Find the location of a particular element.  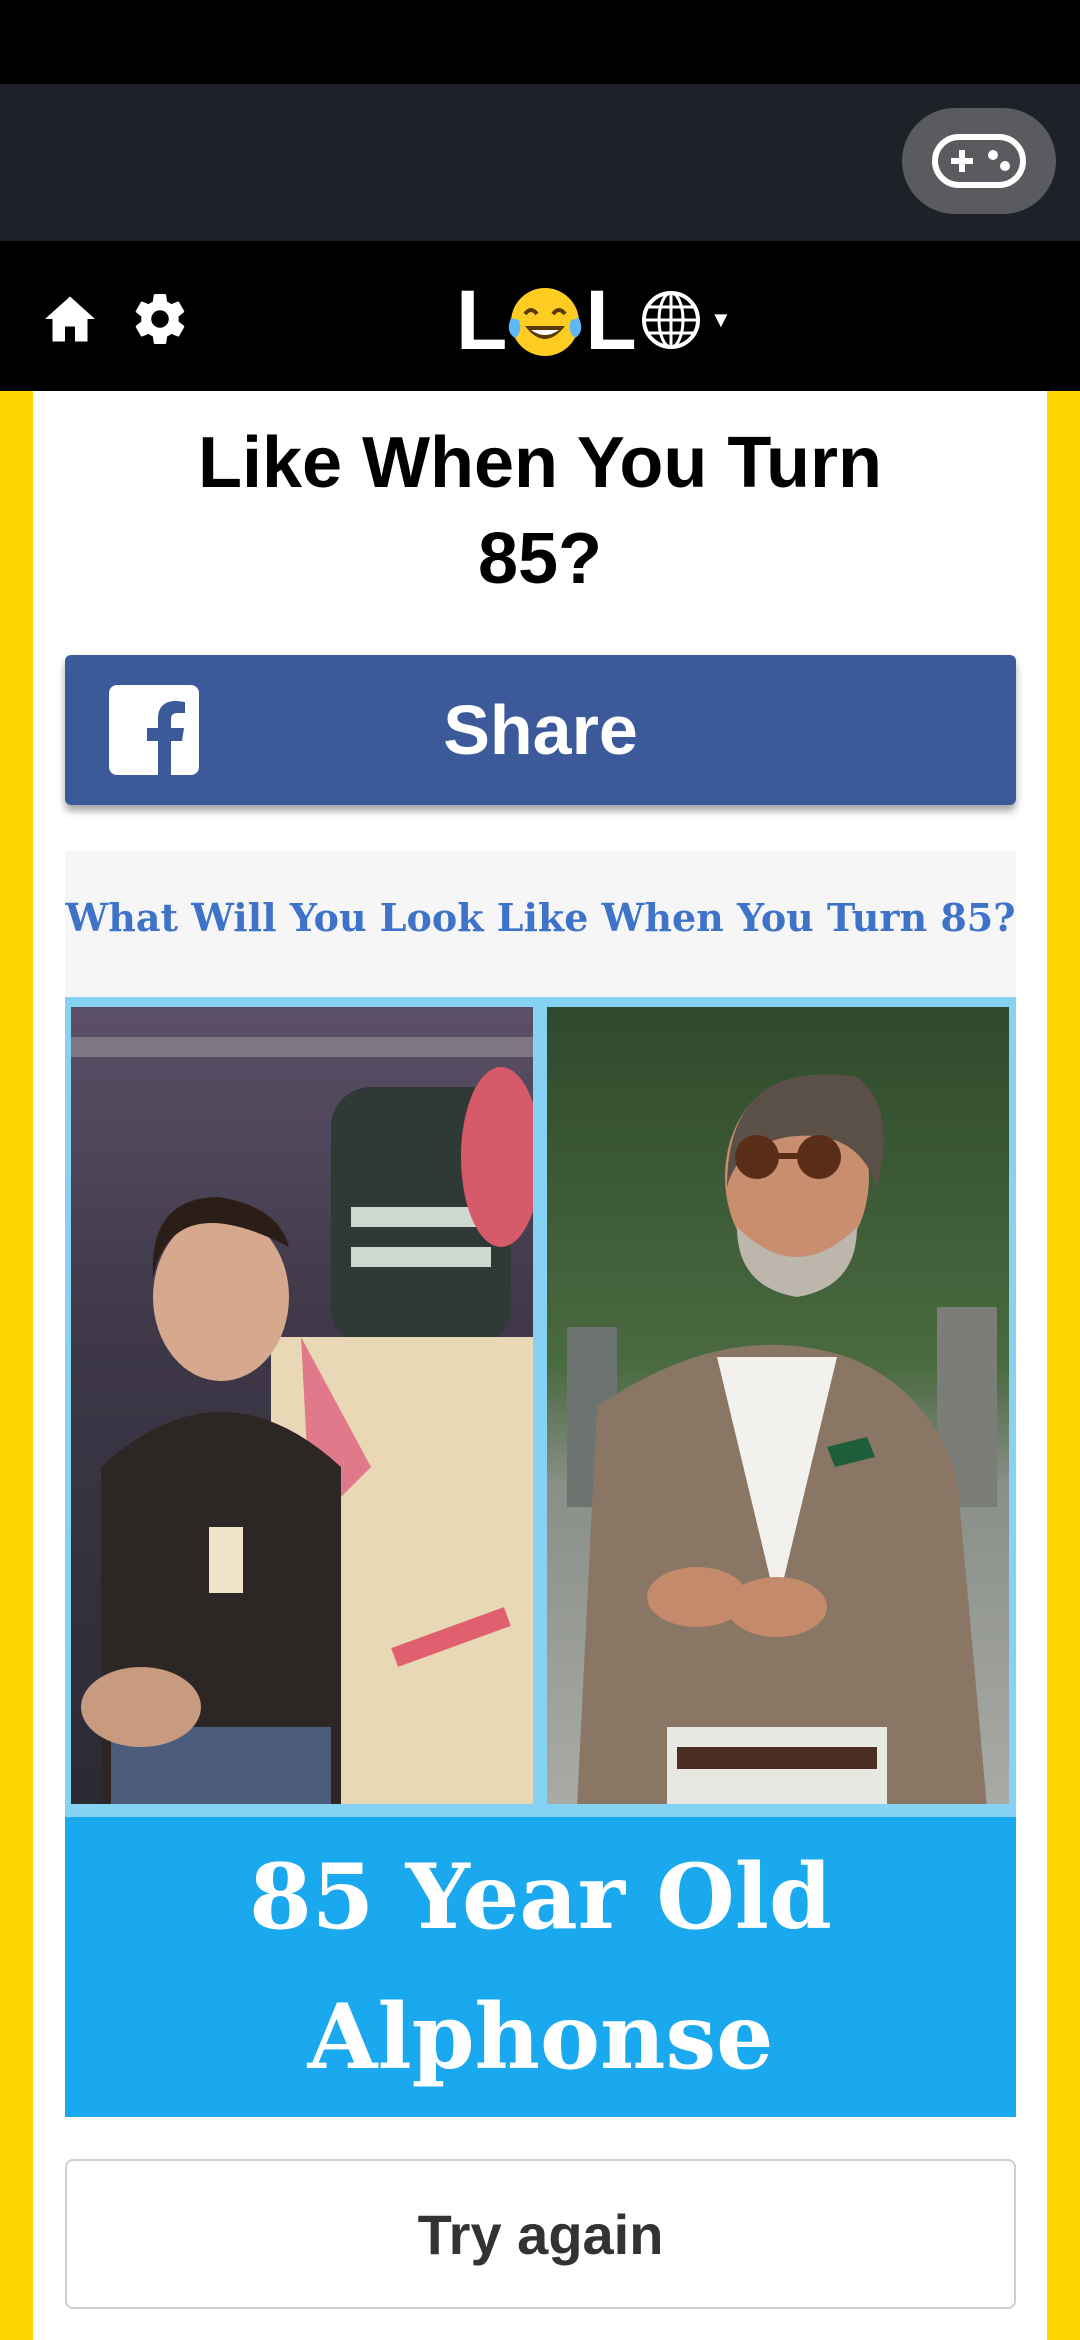

home-icon is located at coordinates (70, 319).